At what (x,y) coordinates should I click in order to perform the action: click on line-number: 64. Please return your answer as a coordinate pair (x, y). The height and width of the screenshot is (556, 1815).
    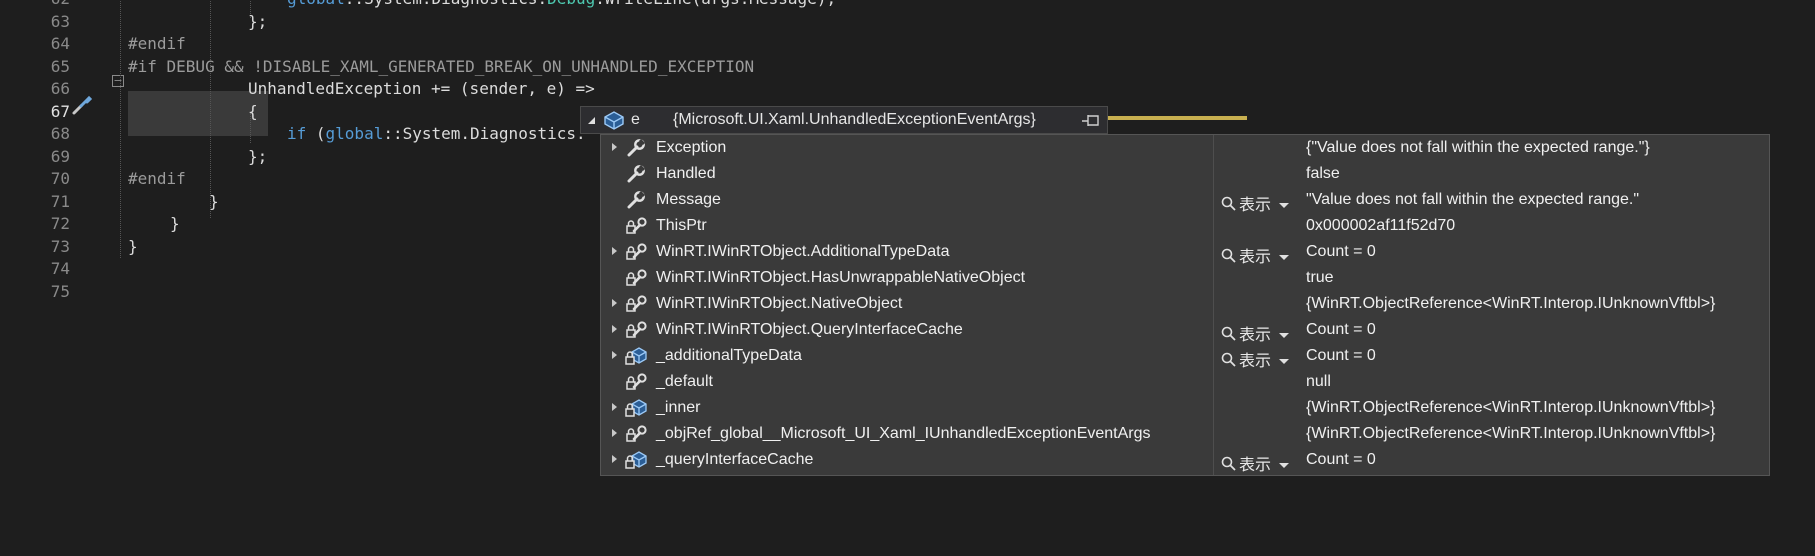
    Looking at the image, I should click on (60, 43).